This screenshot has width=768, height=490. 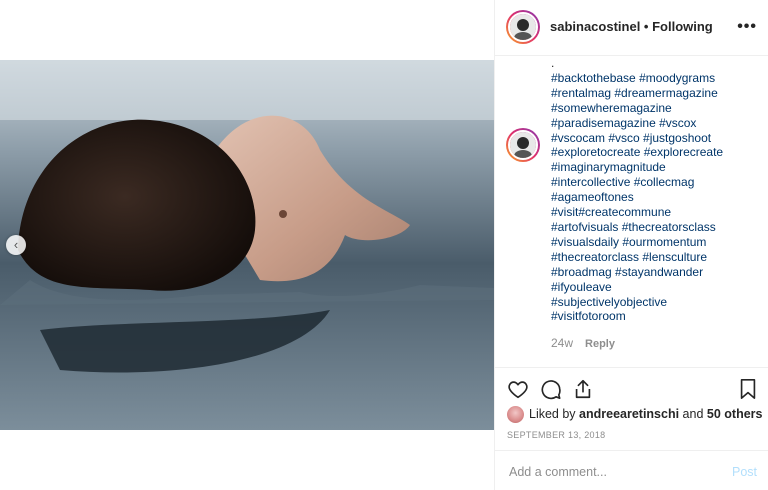 What do you see at coordinates (657, 167) in the screenshot?
I see `hashtag-line: #imaginarymagnitude` at bounding box center [657, 167].